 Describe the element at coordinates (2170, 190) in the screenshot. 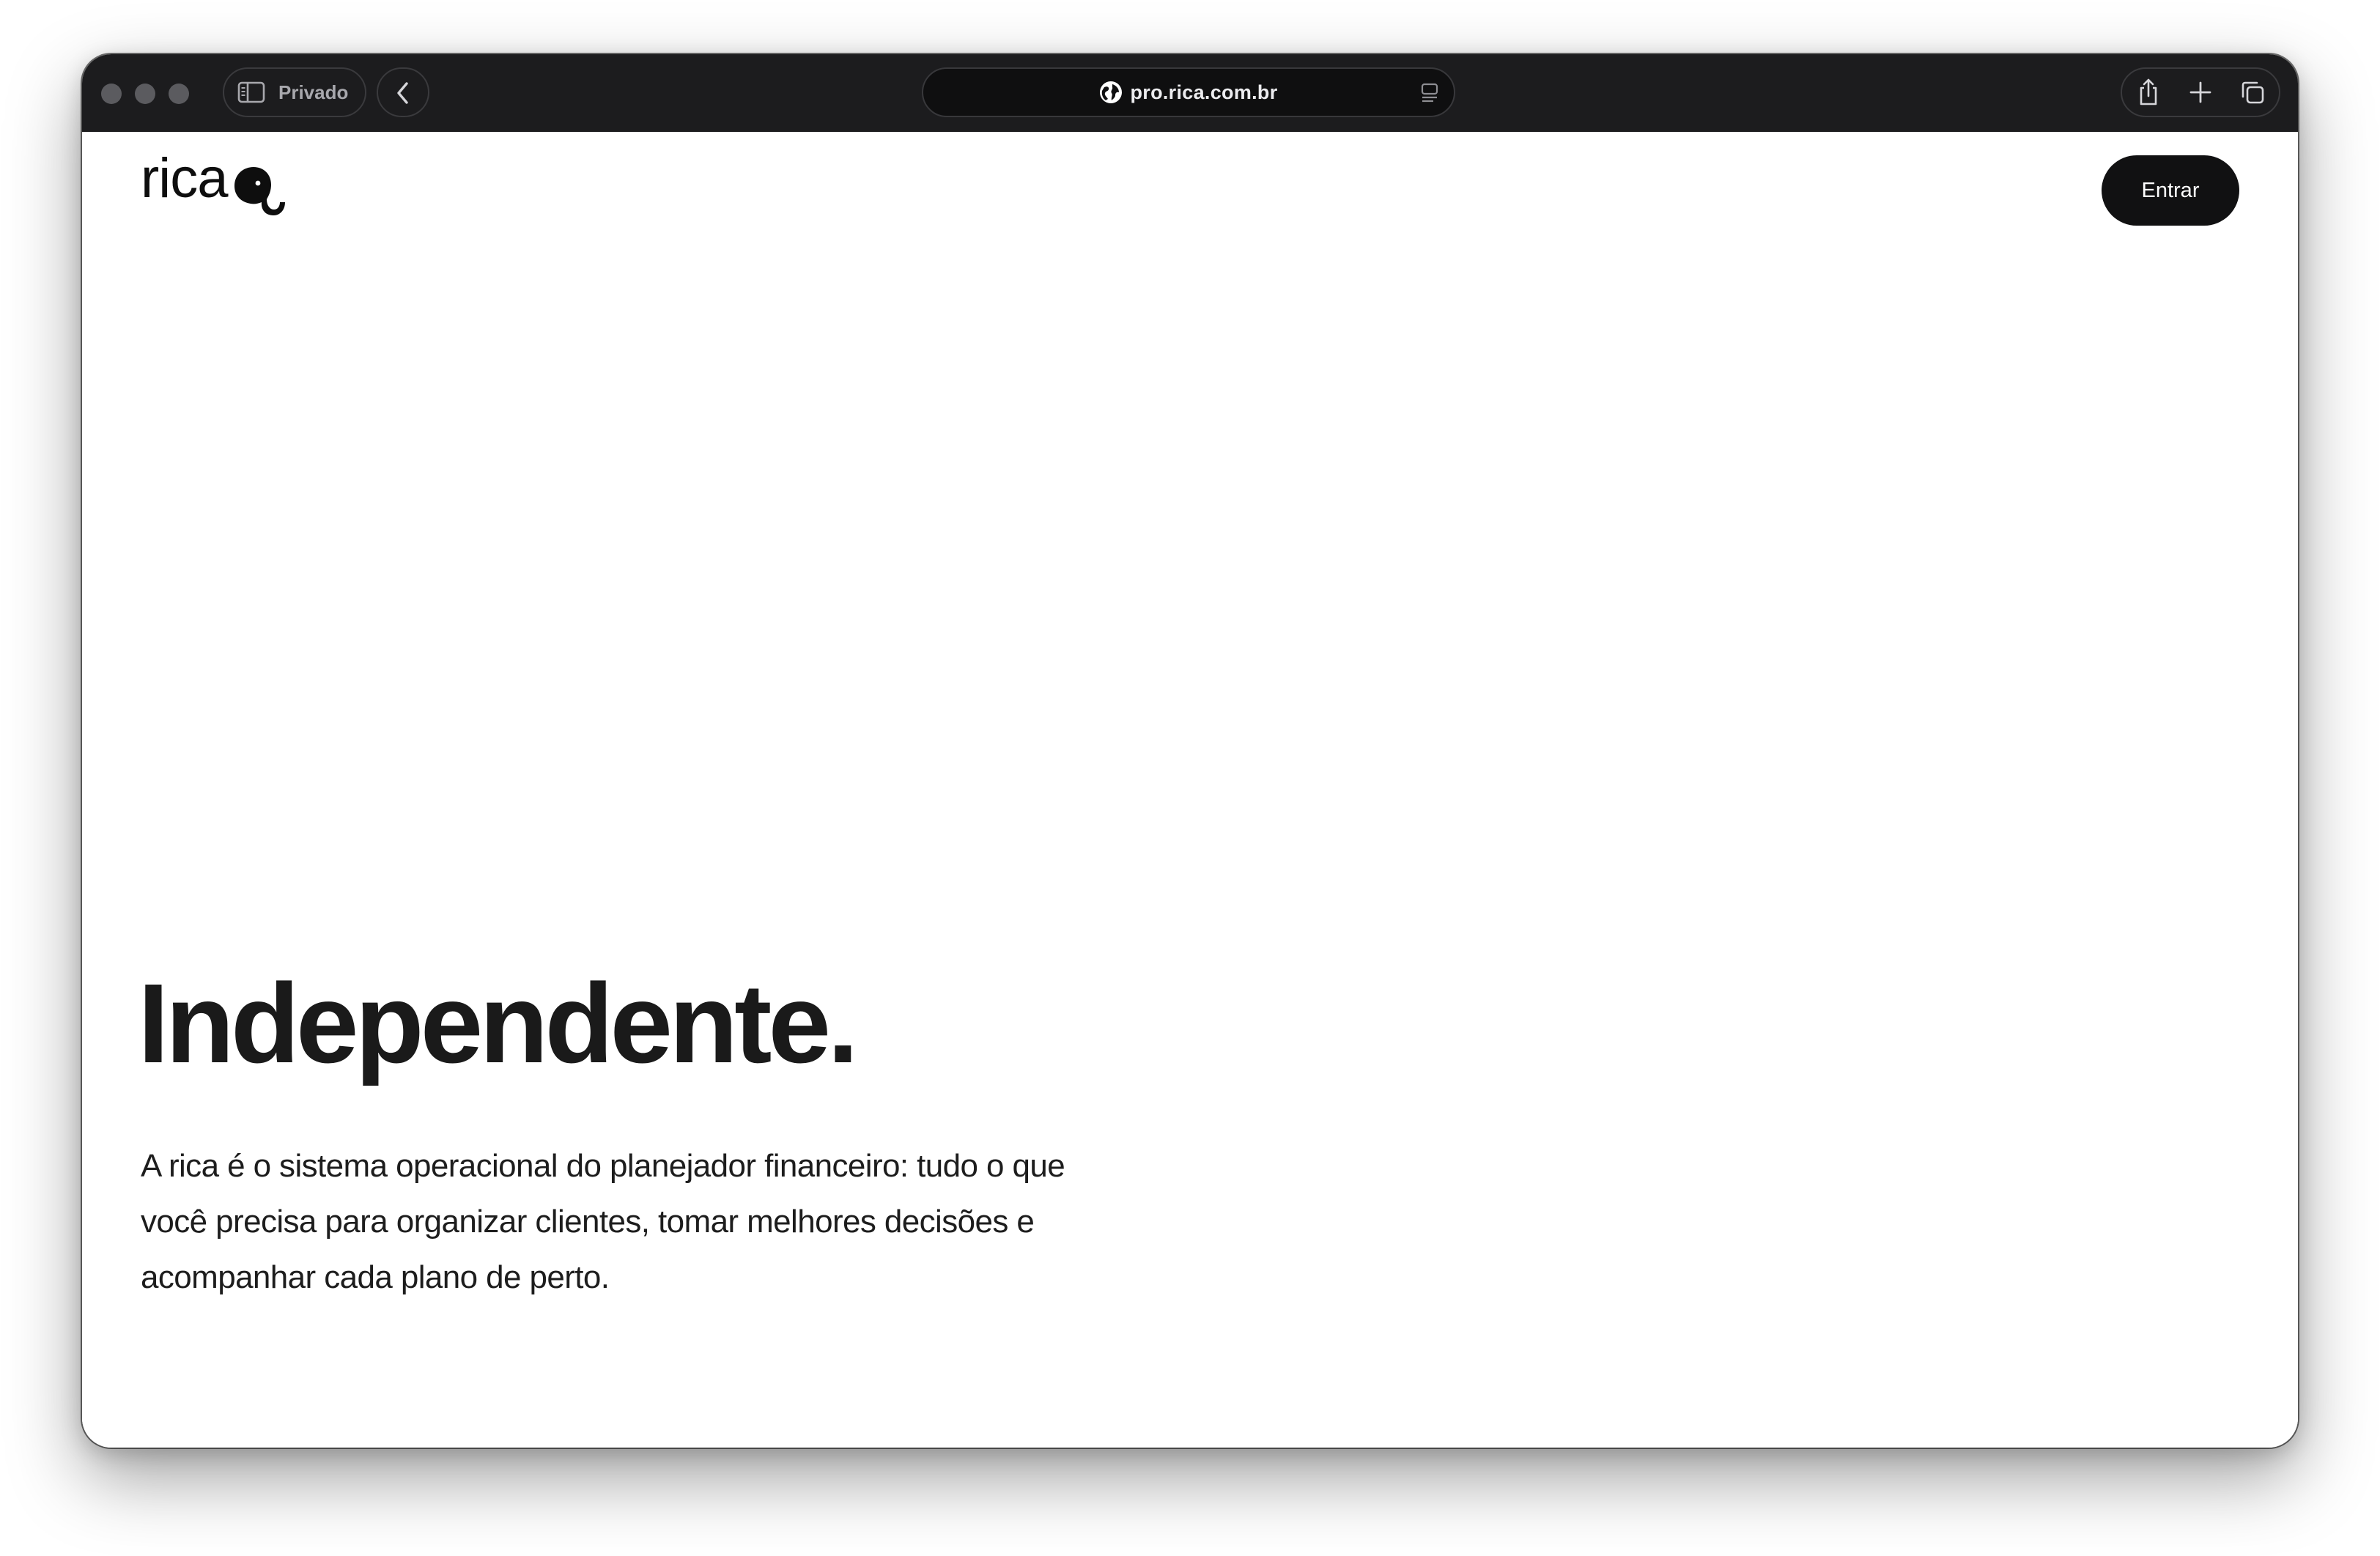

I see `login-button: Entrar` at that location.